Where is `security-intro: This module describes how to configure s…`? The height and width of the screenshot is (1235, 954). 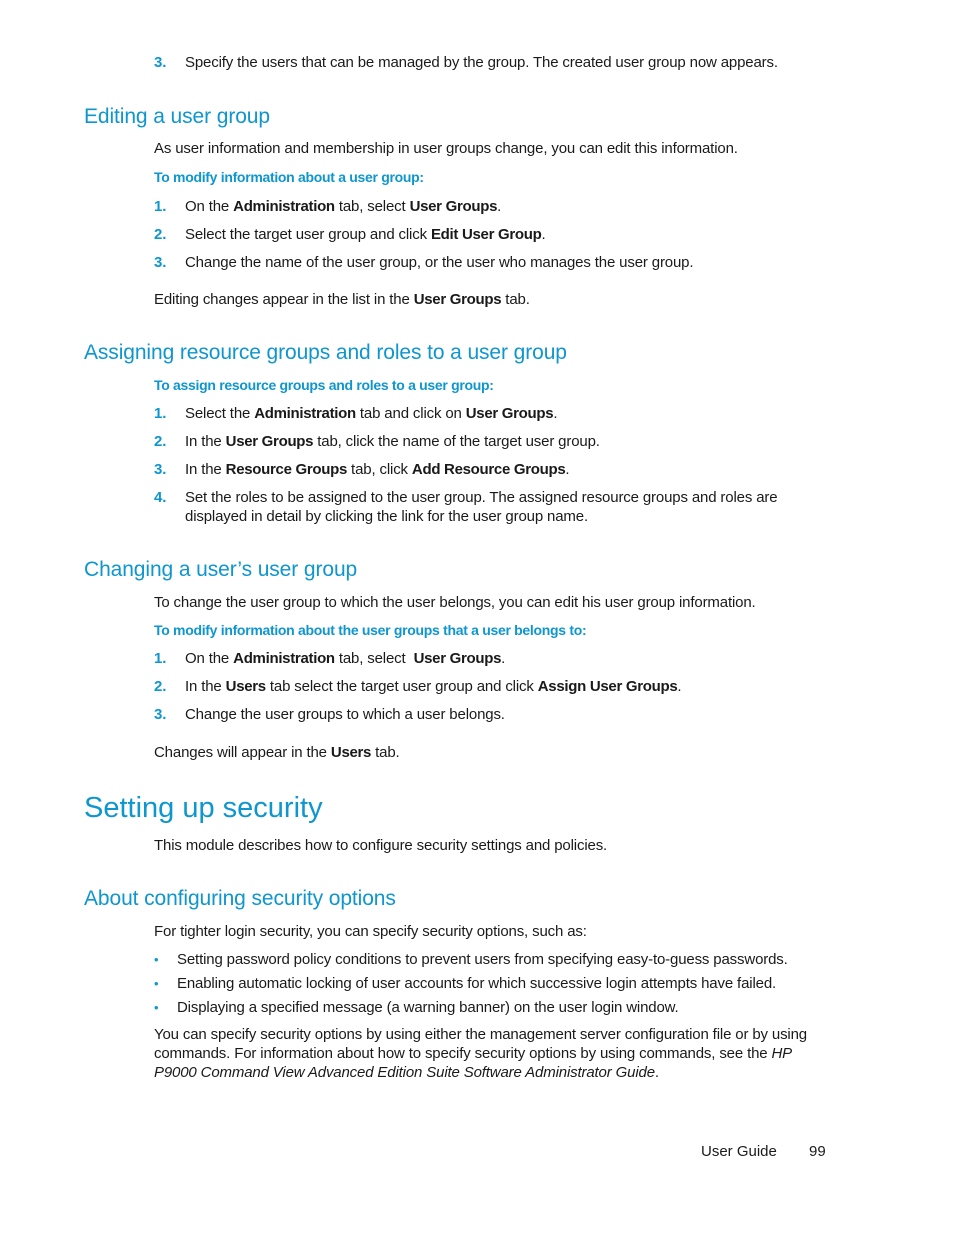 security-intro: This module describes how to configure s… is located at coordinates (381, 845).